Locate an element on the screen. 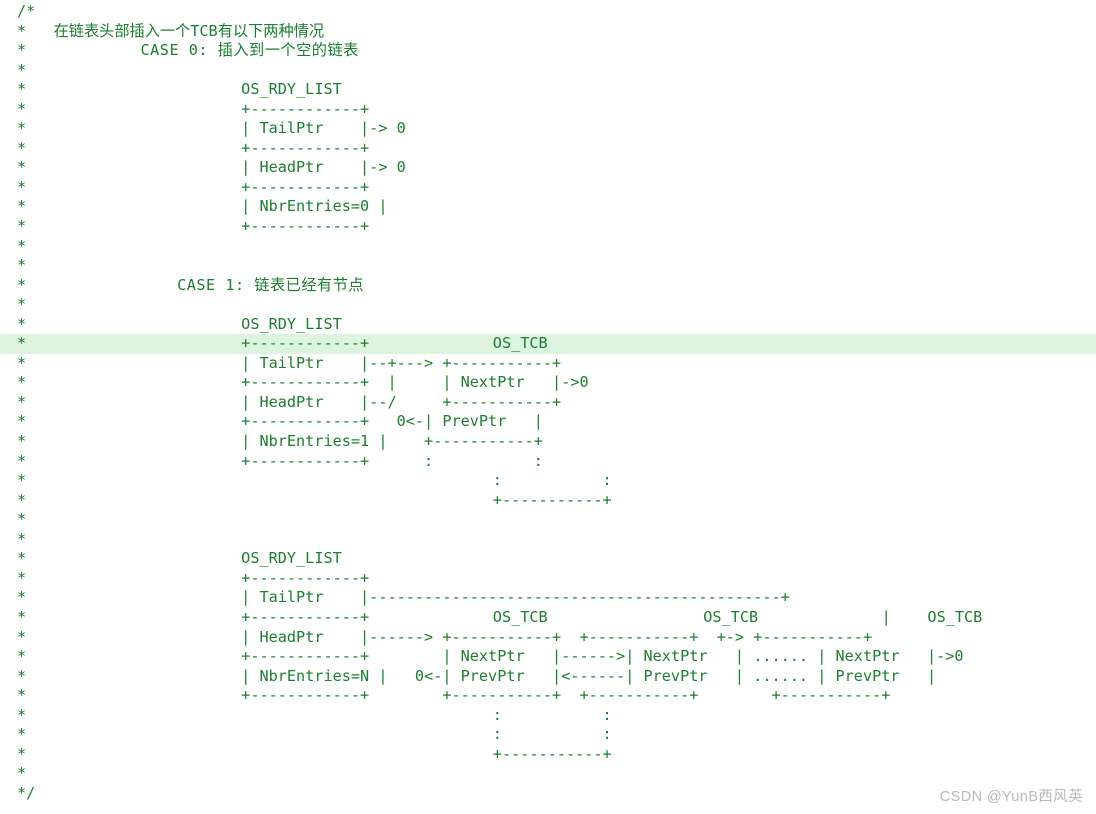 Image resolution: width=1096 pixels, height=814 pixels. code-line: * +------------+ | | NextPtr |->0 is located at coordinates (548, 383).